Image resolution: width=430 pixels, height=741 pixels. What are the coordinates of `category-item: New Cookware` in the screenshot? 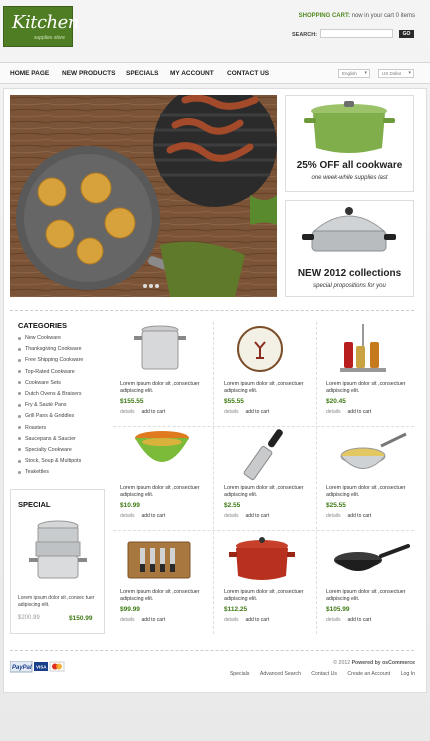 It's located at (50, 340).